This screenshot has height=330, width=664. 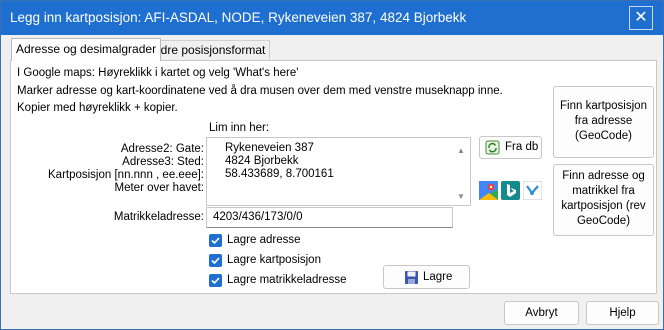 What do you see at coordinates (86, 49) in the screenshot?
I see `tab-adresse-desimalgrader: Adresse og desimalgrader` at bounding box center [86, 49].